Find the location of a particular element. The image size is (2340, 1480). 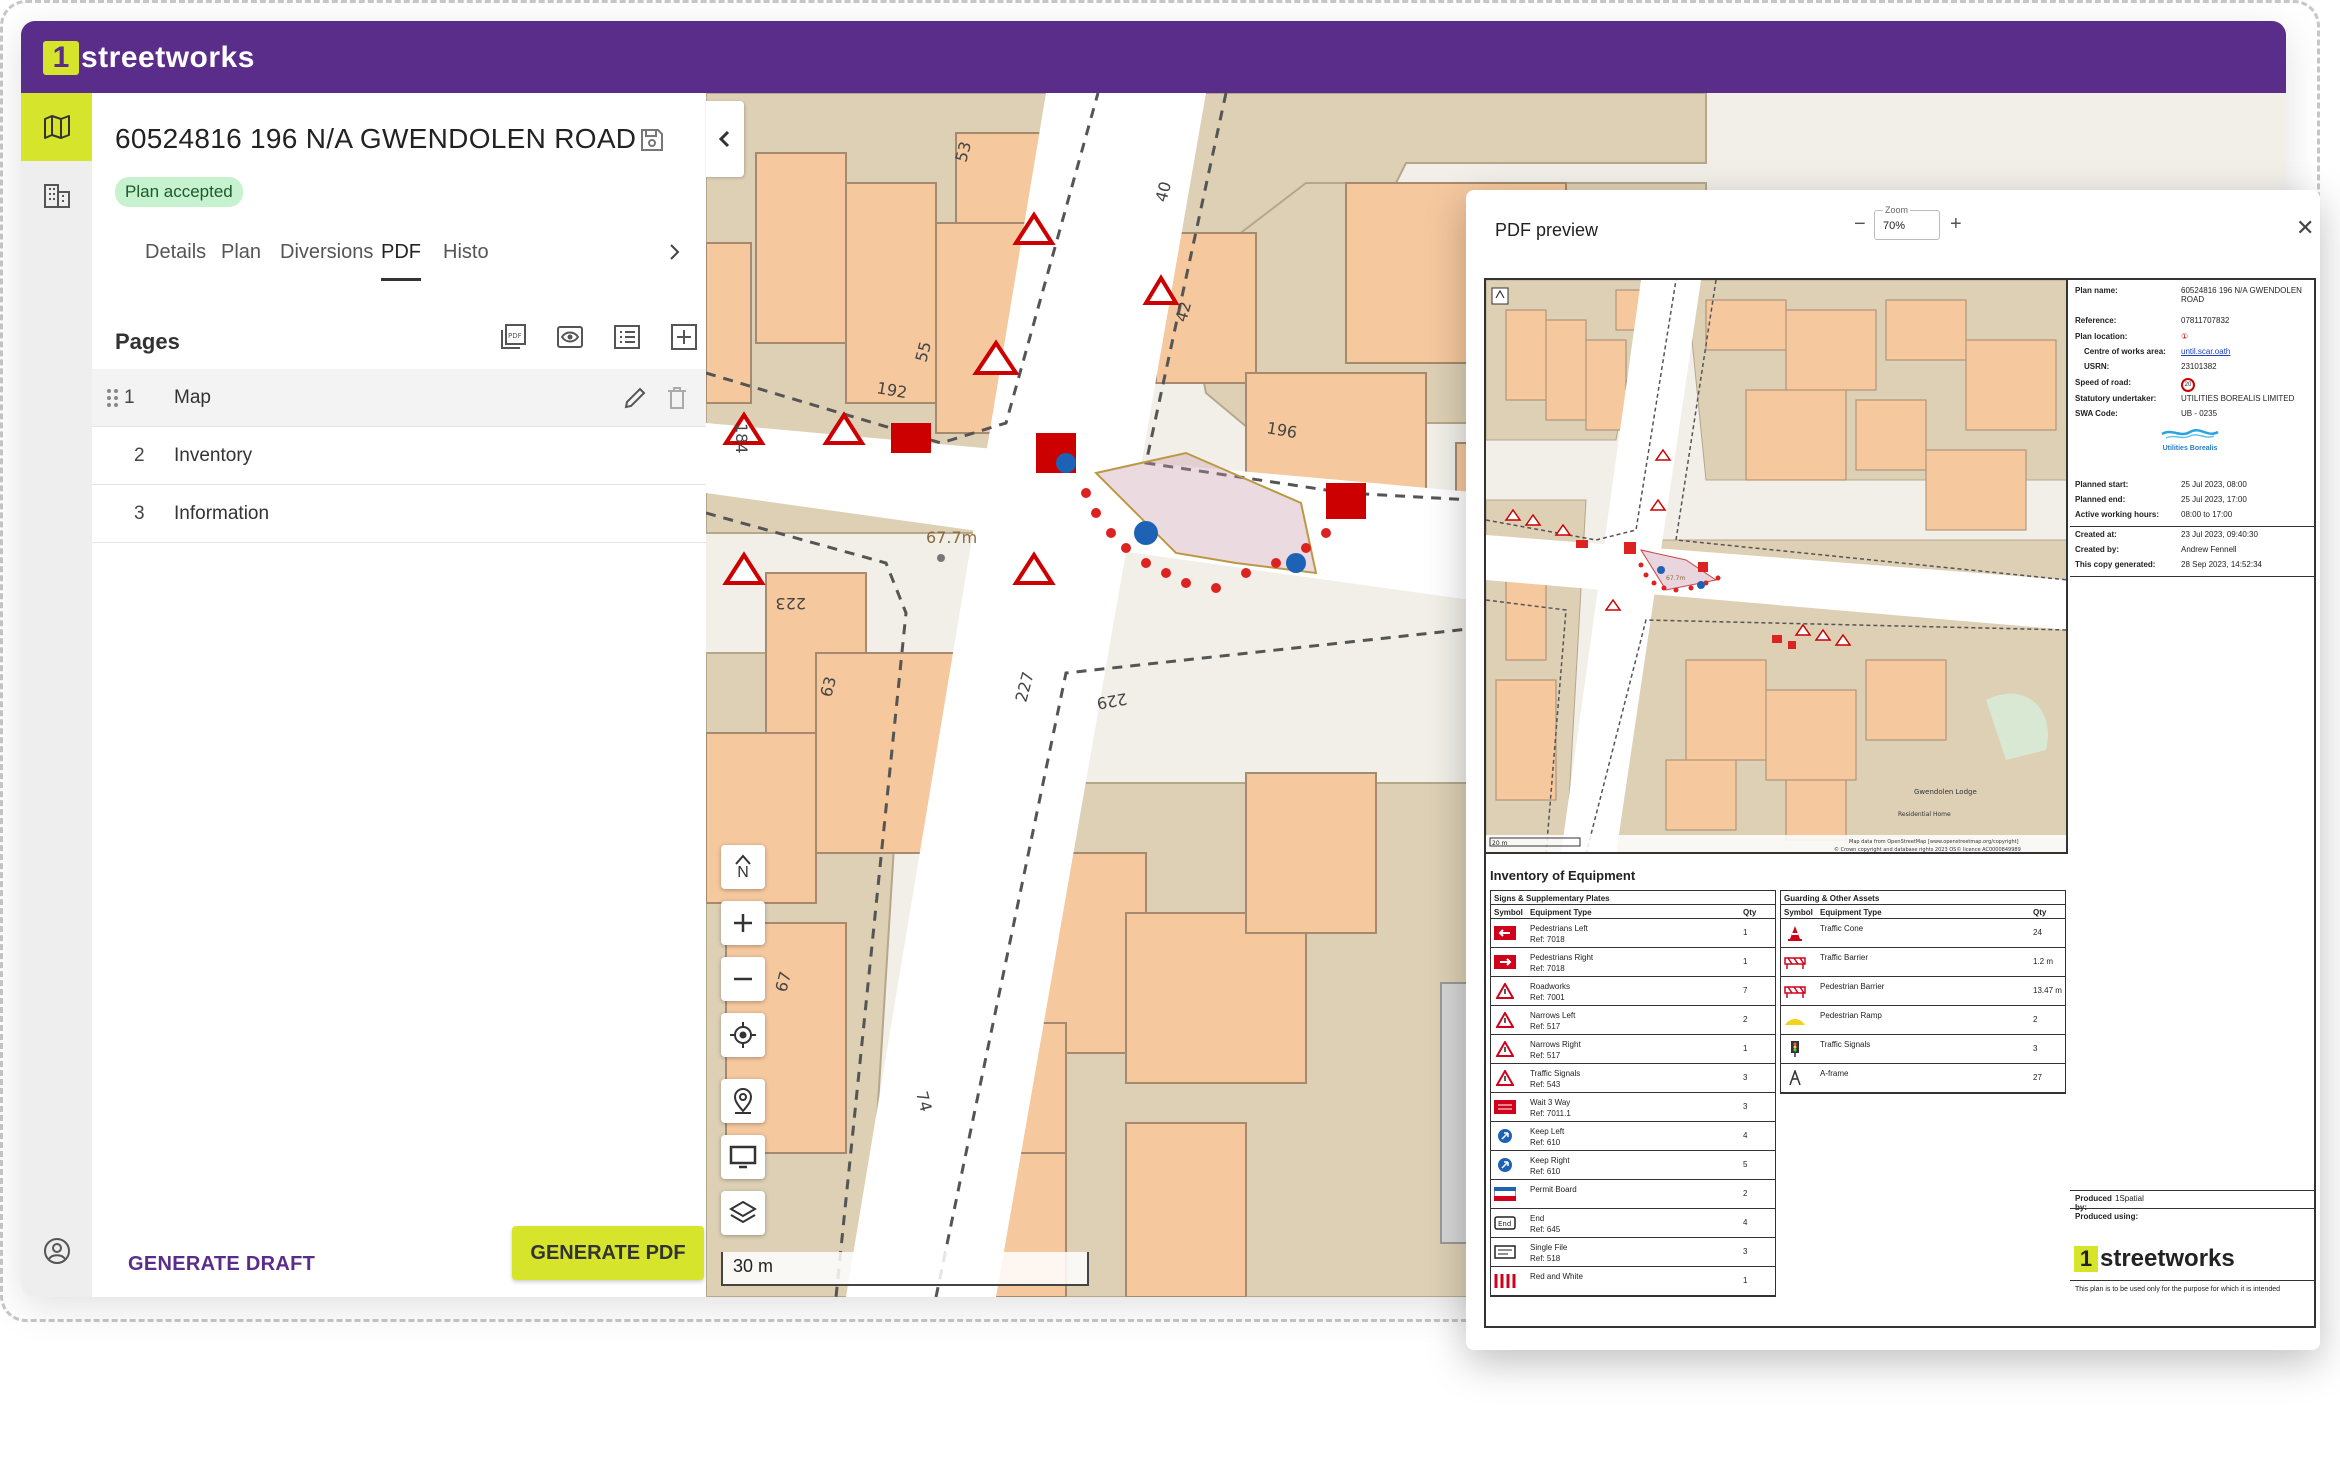

utilities-borealis-logo: Utilities Borealis is located at coordinates (2190, 439).